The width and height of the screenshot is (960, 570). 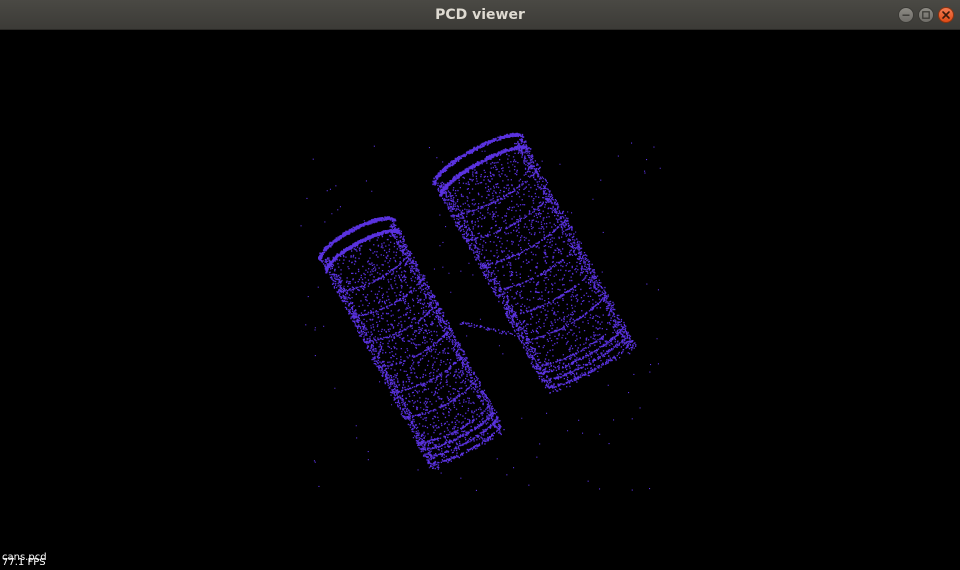 I want to click on minimize-icon, so click(x=906, y=15).